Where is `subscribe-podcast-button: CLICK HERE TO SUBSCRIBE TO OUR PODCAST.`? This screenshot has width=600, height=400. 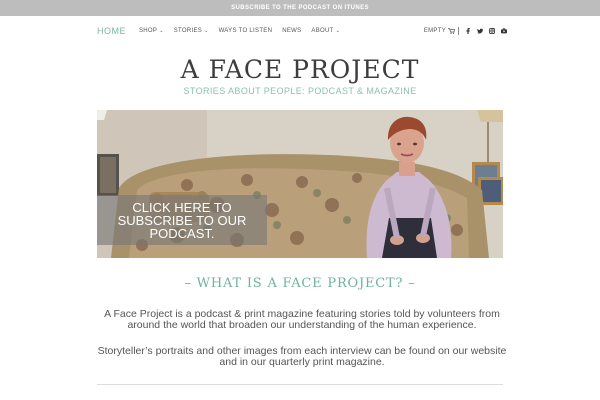
subscribe-podcast-button: CLICK HERE TO SUBSCRIBE TO OUR PODCAST. is located at coordinates (182, 220).